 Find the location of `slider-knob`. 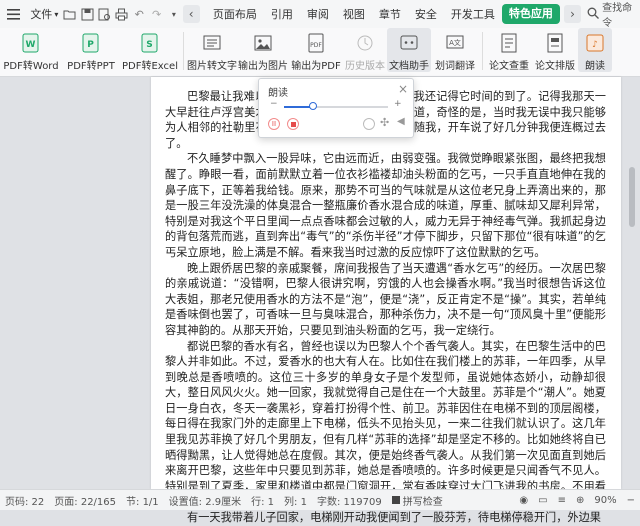

slider-knob is located at coordinates (313, 106).